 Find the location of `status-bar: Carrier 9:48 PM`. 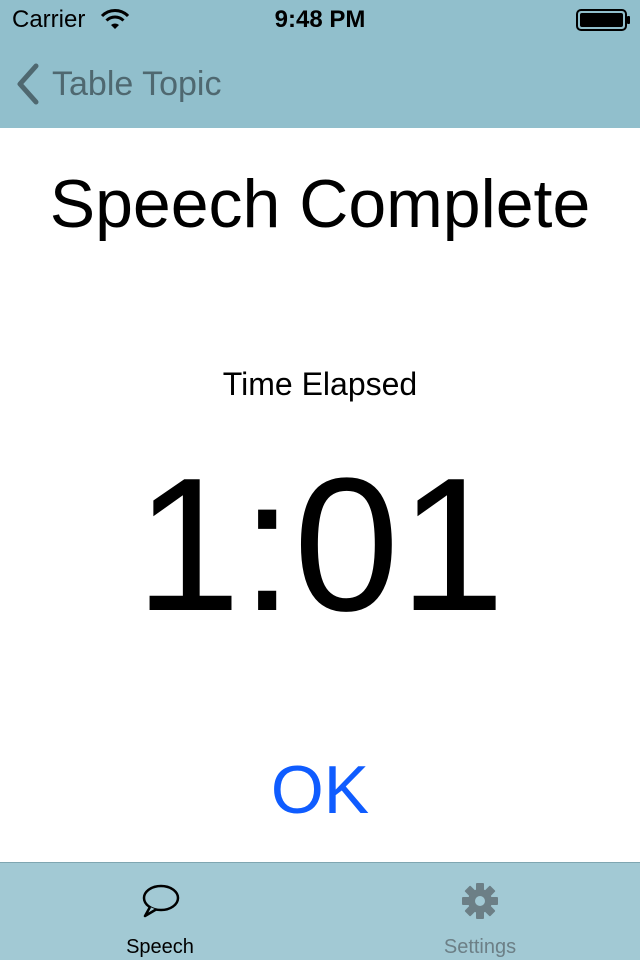

status-bar: Carrier 9:48 PM is located at coordinates (320, 20).